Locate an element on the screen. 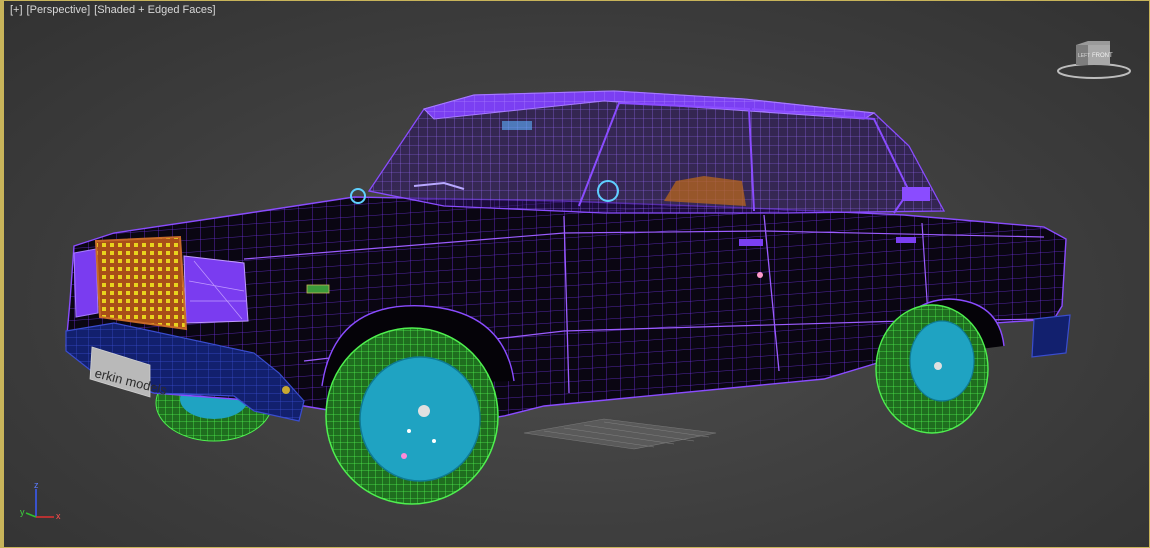 This screenshot has height=548, width=1150. axis-gizmo: z x y is located at coordinates (40, 500).